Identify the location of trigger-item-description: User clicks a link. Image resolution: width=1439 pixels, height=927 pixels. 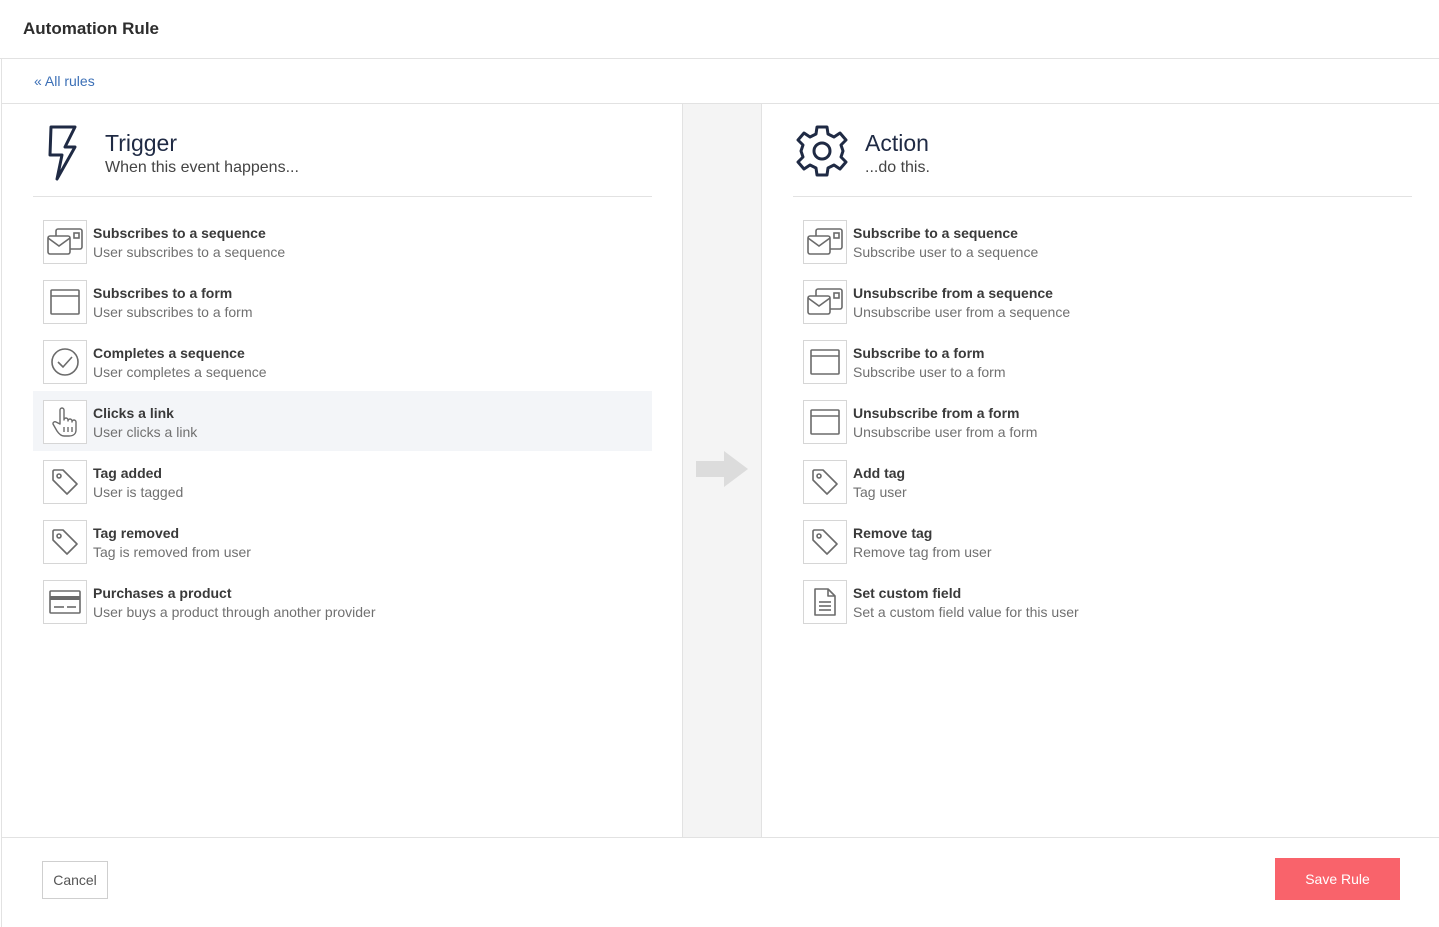
(145, 432).